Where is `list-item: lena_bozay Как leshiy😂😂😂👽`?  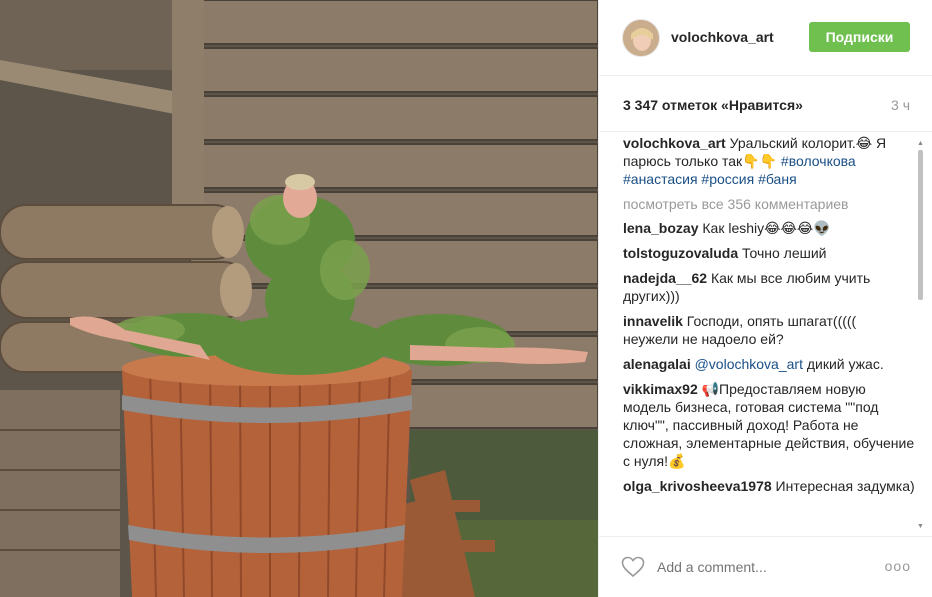 list-item: lena_bozay Как leshiy😂😂😂👽 is located at coordinates (769, 228).